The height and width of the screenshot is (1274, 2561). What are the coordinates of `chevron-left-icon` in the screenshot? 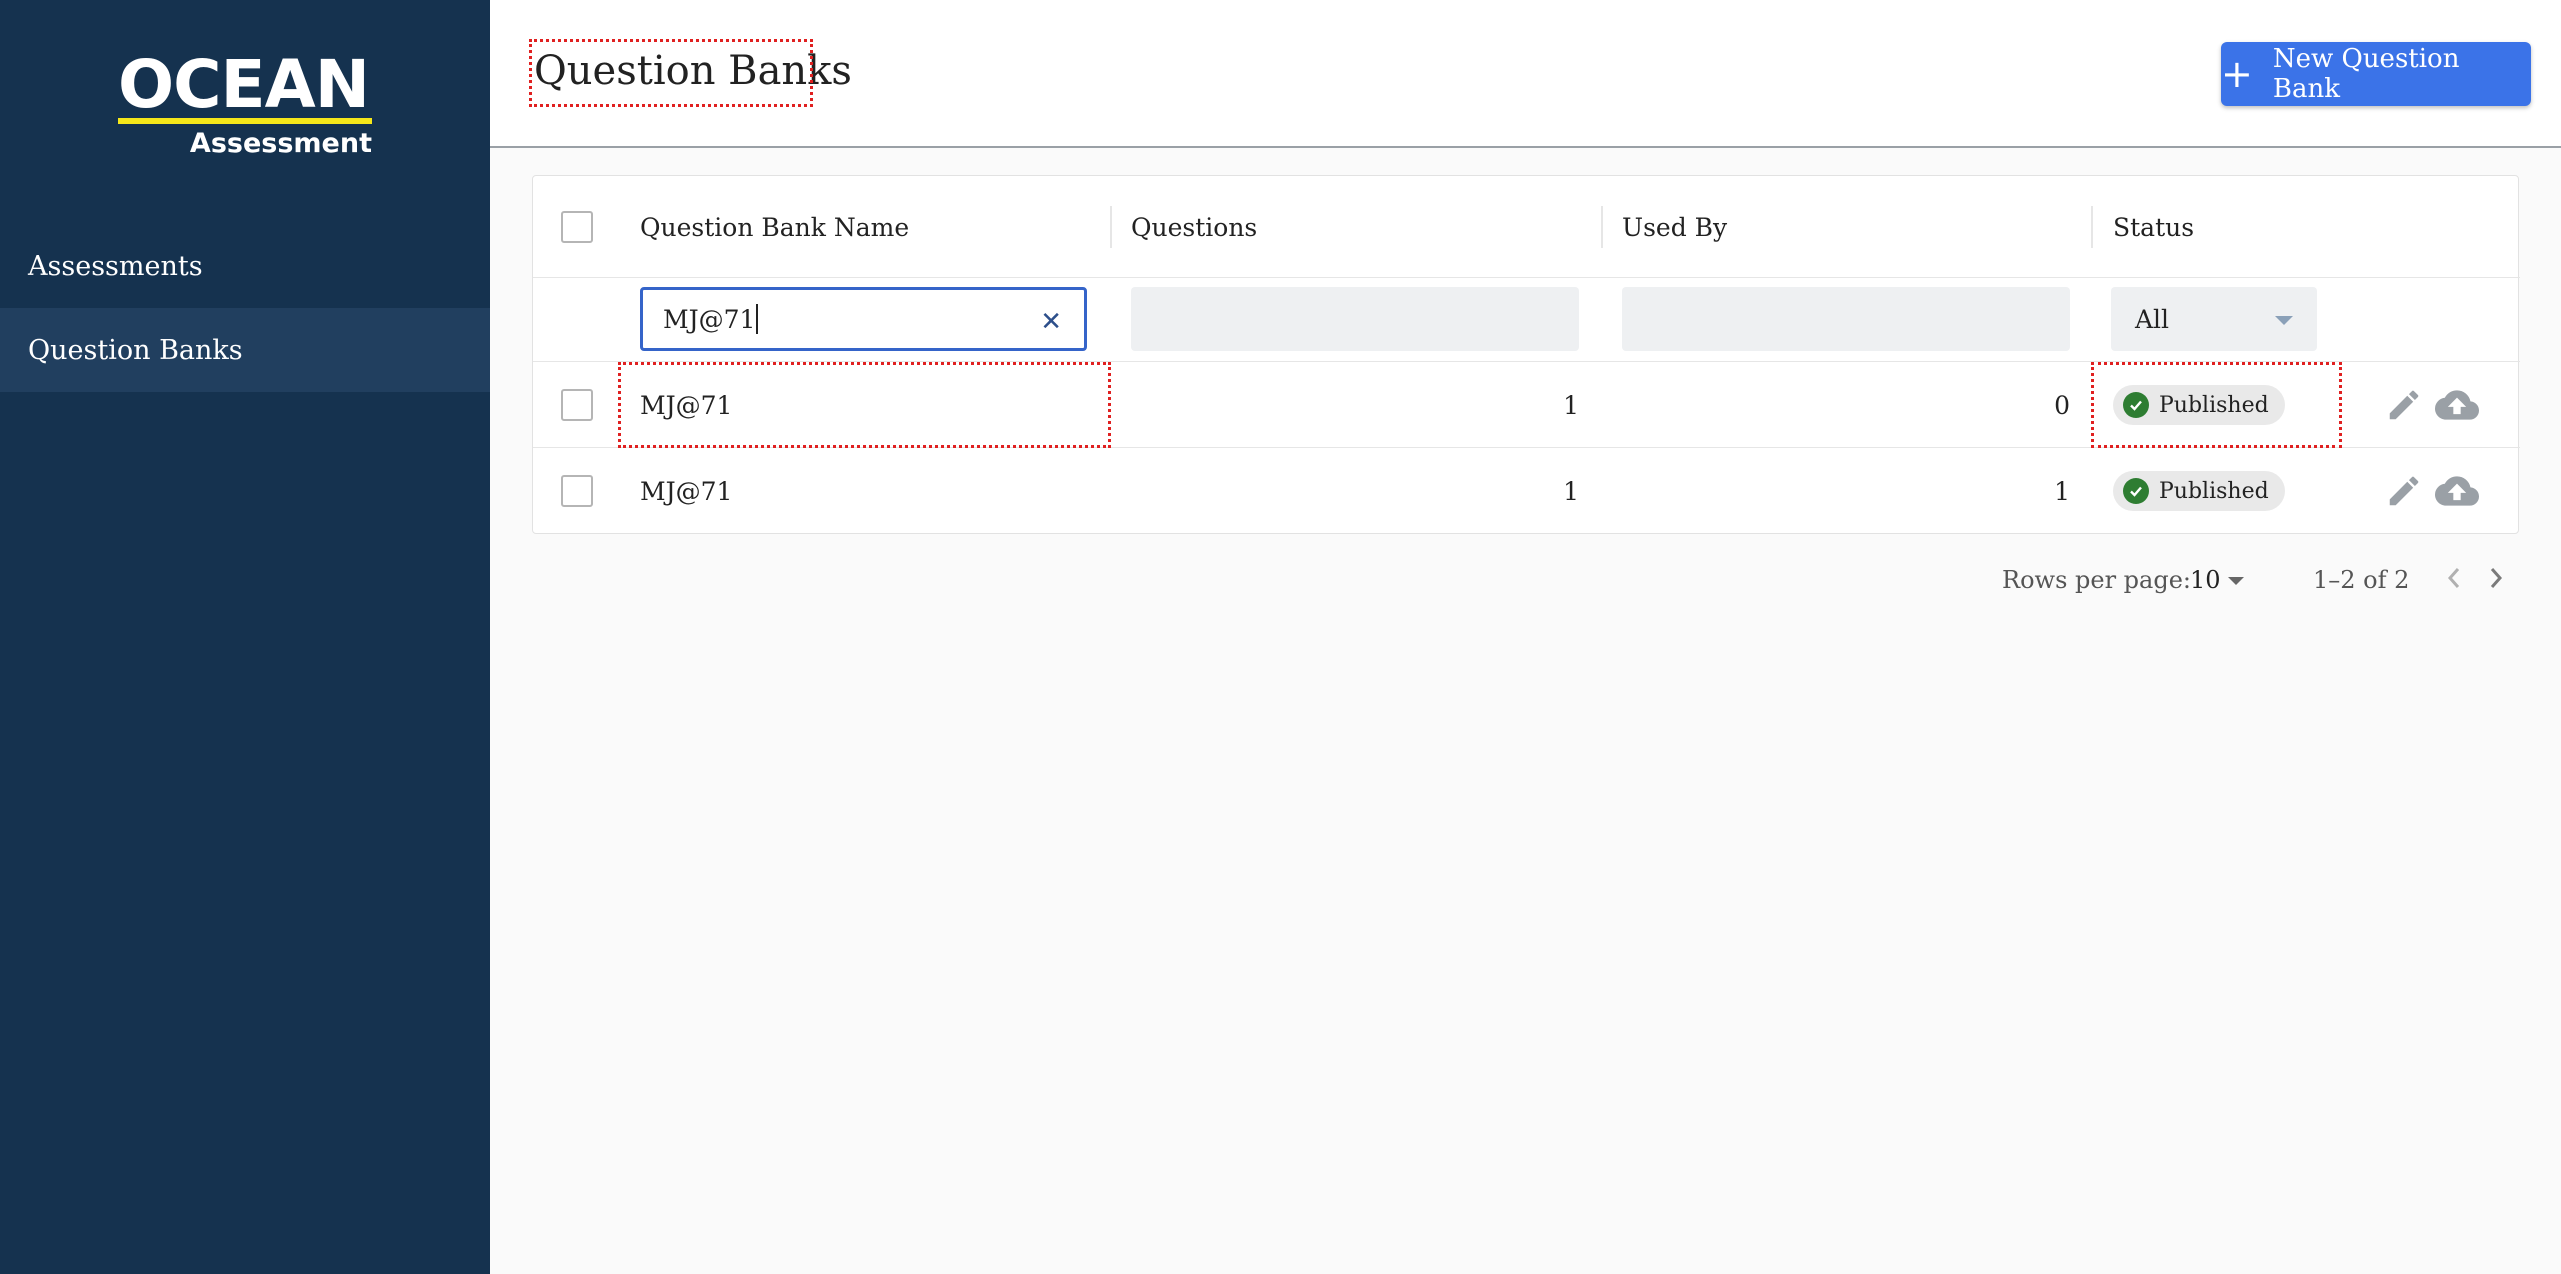 It's located at (2454, 581).